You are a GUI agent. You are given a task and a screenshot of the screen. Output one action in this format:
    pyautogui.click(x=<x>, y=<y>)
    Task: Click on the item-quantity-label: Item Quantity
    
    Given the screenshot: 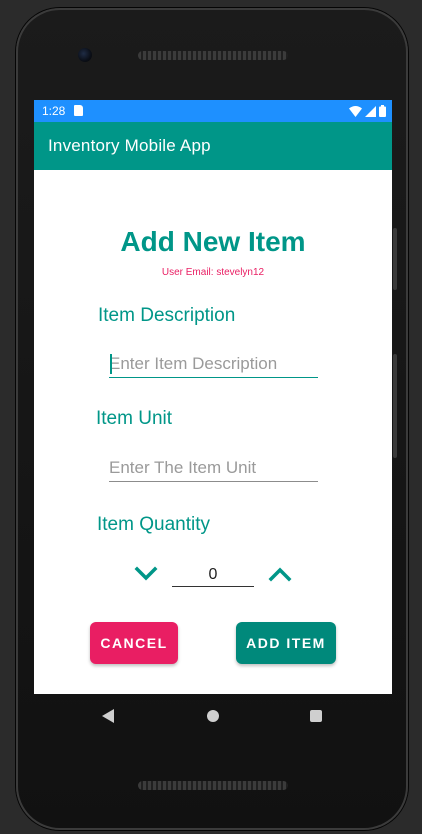 What is the action you would take?
    pyautogui.click(x=153, y=524)
    